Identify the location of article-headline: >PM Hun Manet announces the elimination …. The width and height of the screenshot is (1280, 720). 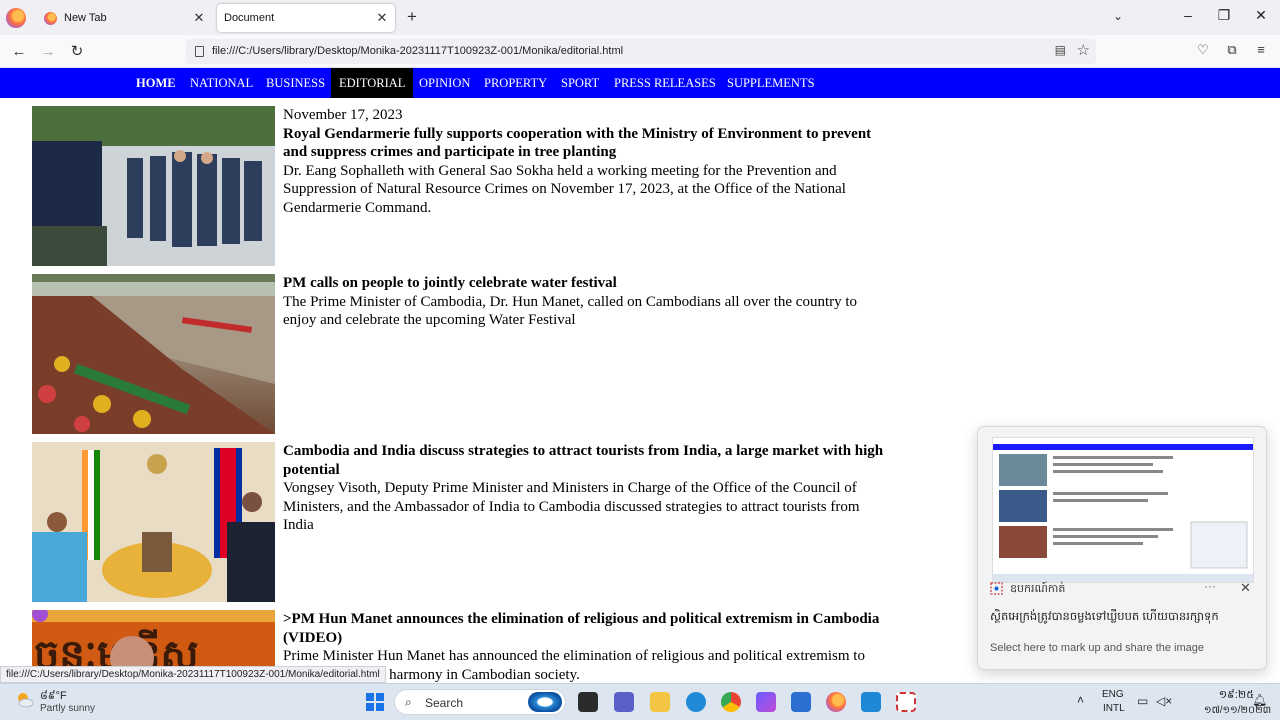
(588, 628).